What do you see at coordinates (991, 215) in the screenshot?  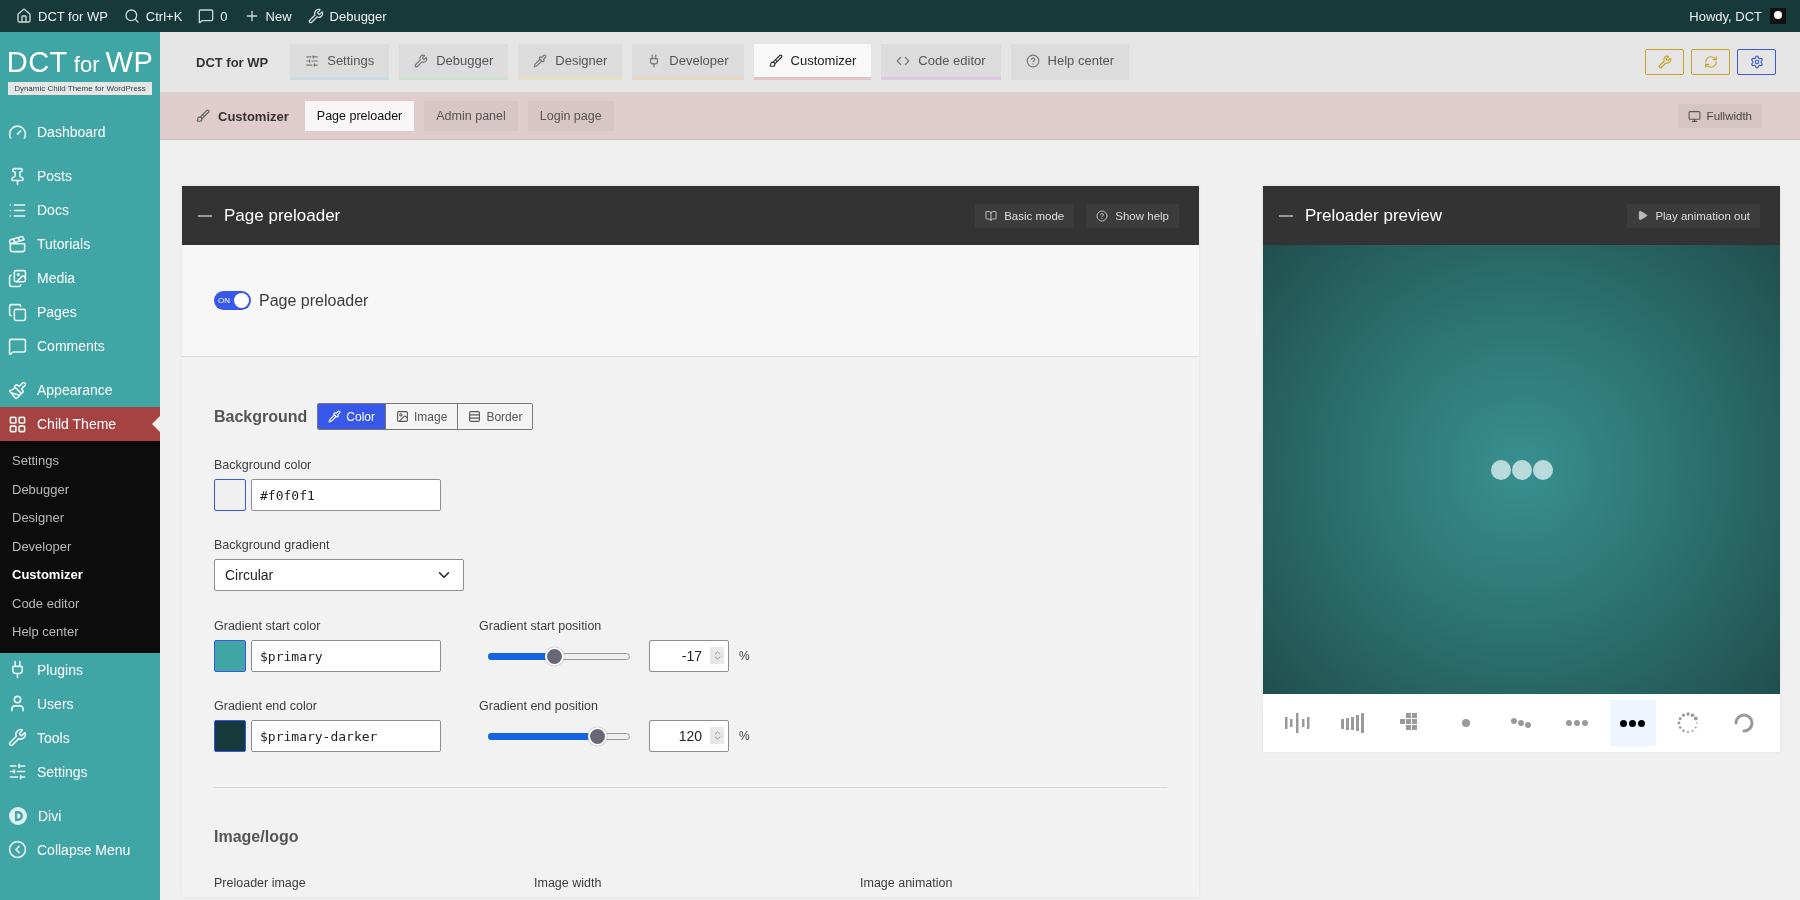 I see `book-icon` at bounding box center [991, 215].